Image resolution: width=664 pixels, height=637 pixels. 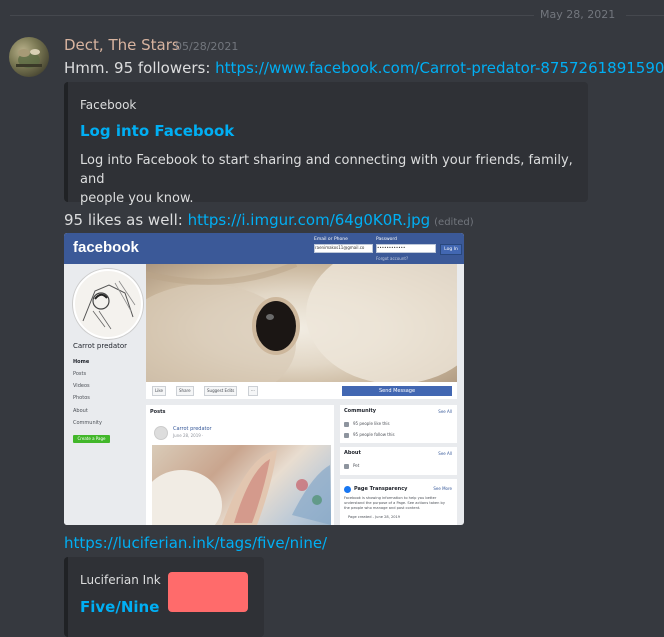 I want to click on author-avatar, so click(x=29, y=57).